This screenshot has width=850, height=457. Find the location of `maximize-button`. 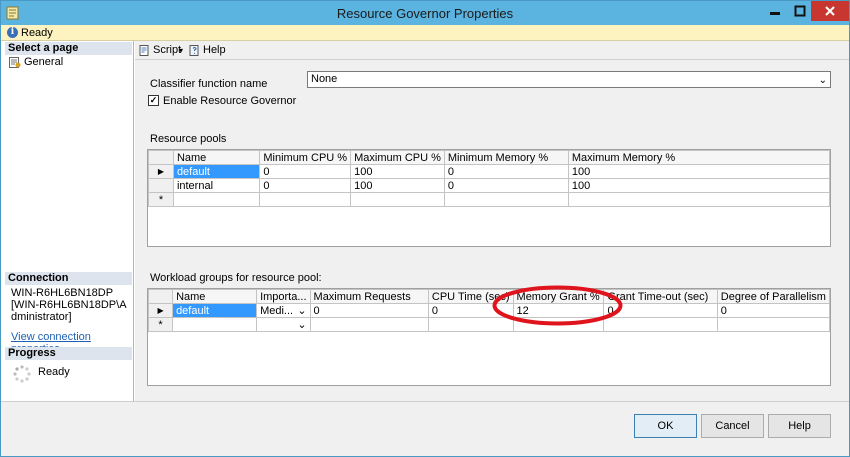

maximize-button is located at coordinates (800, 11).